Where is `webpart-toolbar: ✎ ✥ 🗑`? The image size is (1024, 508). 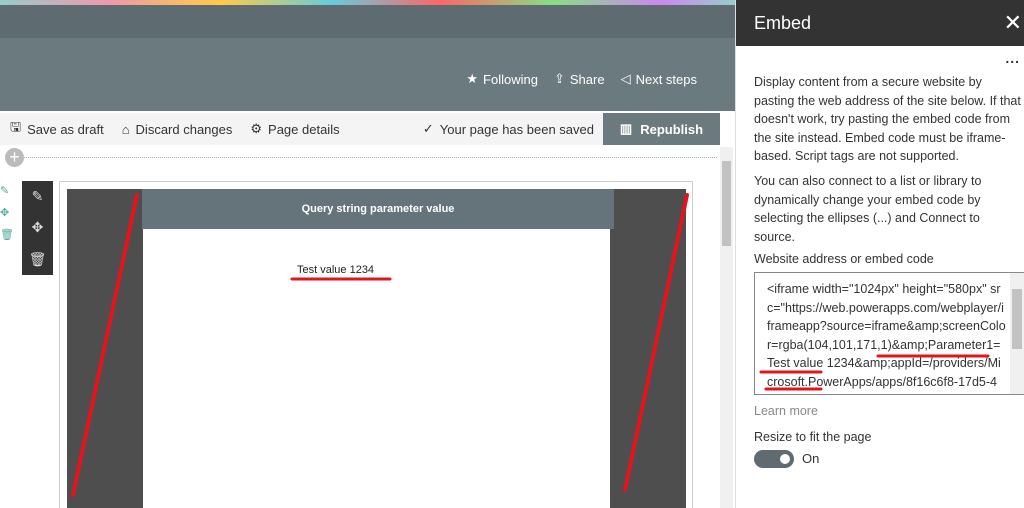 webpart-toolbar: ✎ ✥ 🗑 is located at coordinates (37, 228).